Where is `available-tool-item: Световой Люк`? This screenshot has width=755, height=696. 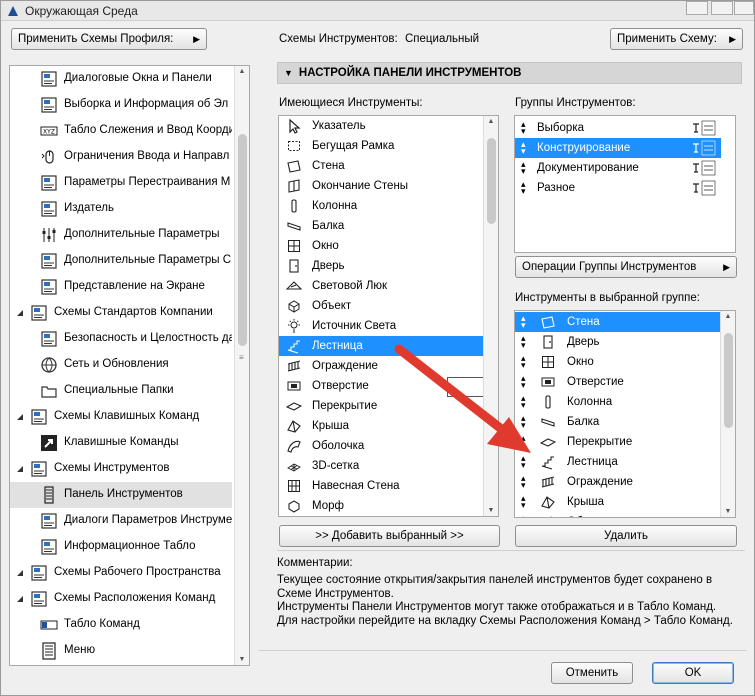 available-tool-item: Световой Люк is located at coordinates (381, 286).